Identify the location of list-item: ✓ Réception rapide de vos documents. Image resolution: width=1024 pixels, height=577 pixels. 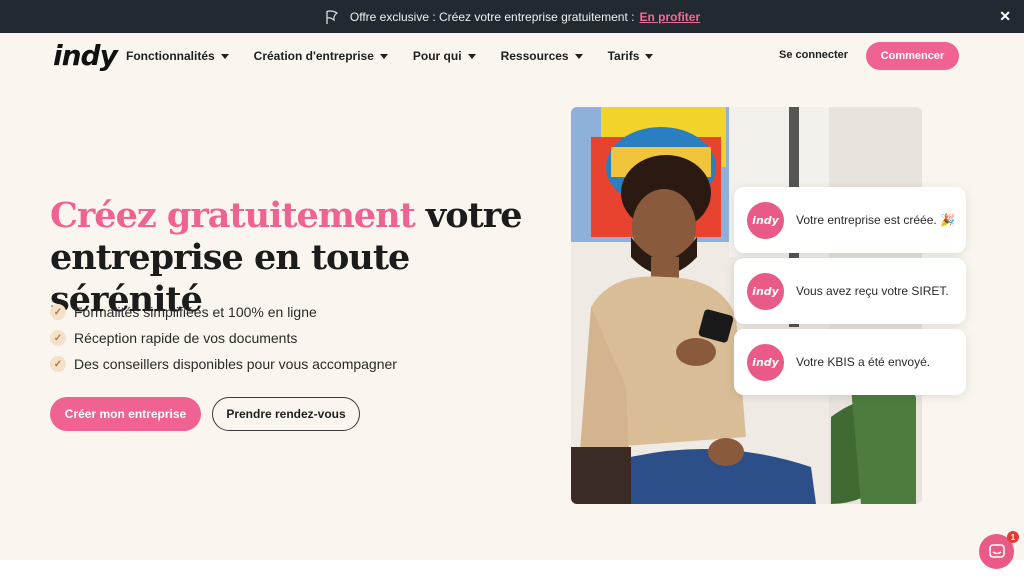
(223, 338).